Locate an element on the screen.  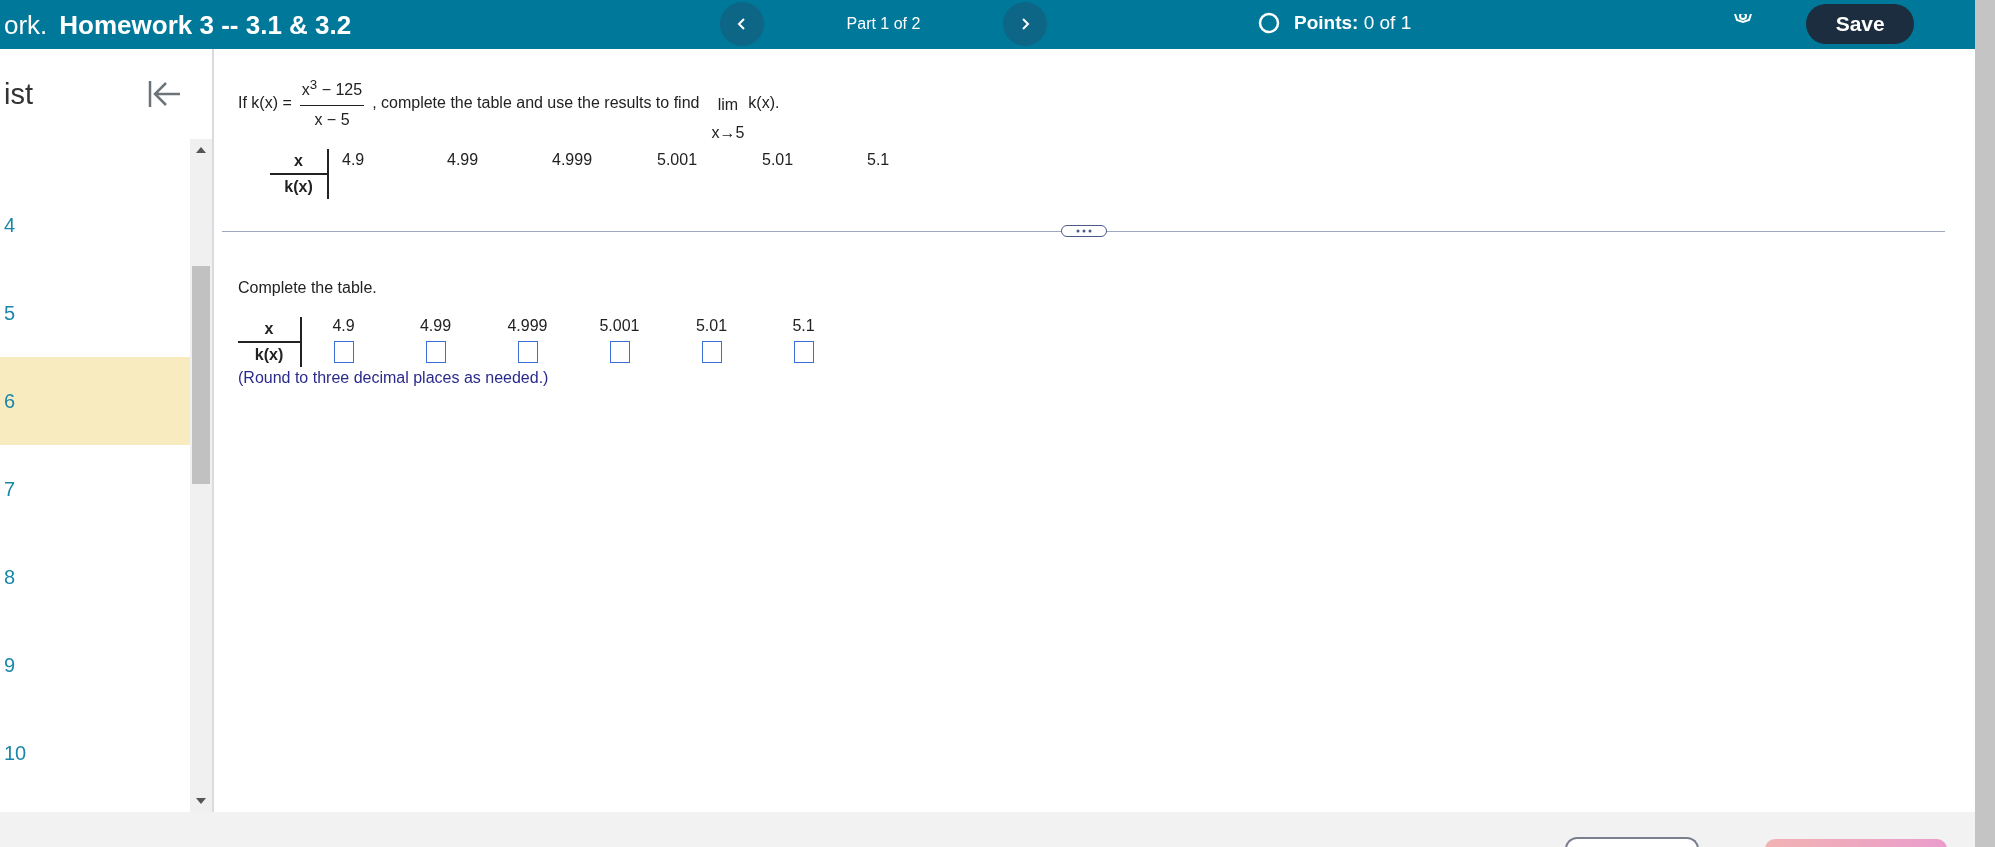
more-button is located at coordinates (1083, 231).